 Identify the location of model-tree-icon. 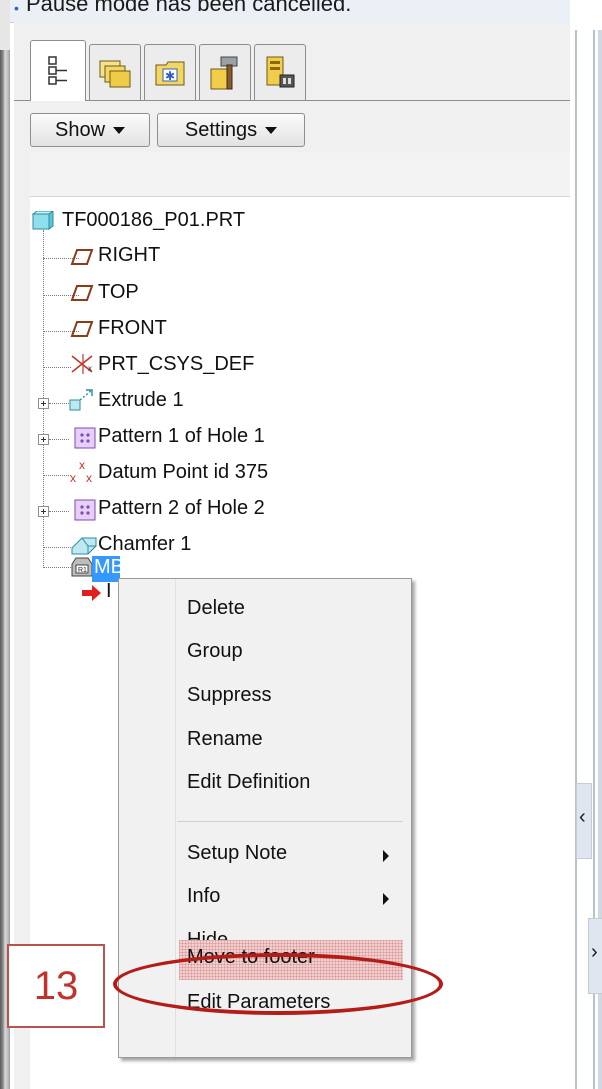
(57, 70).